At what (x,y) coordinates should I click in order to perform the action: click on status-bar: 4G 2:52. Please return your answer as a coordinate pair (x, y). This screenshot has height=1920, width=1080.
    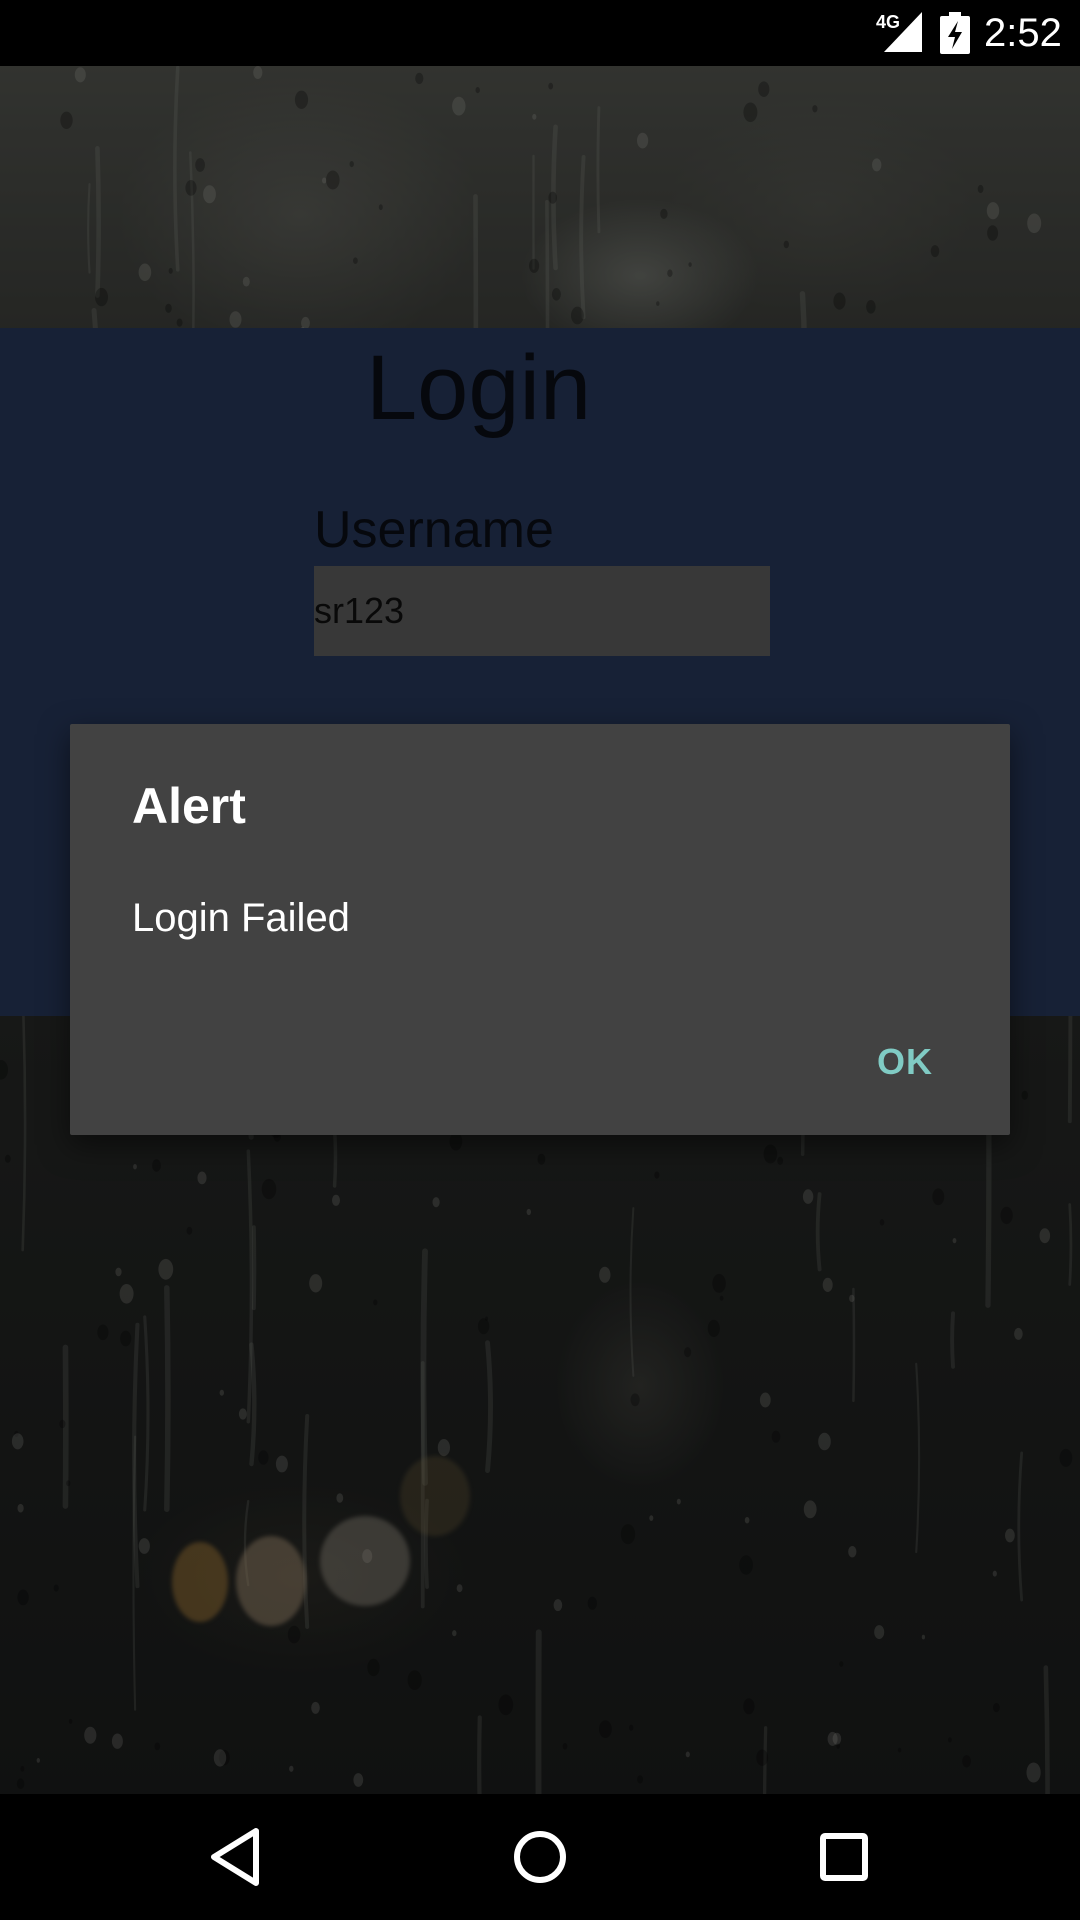
    Looking at the image, I should click on (540, 33).